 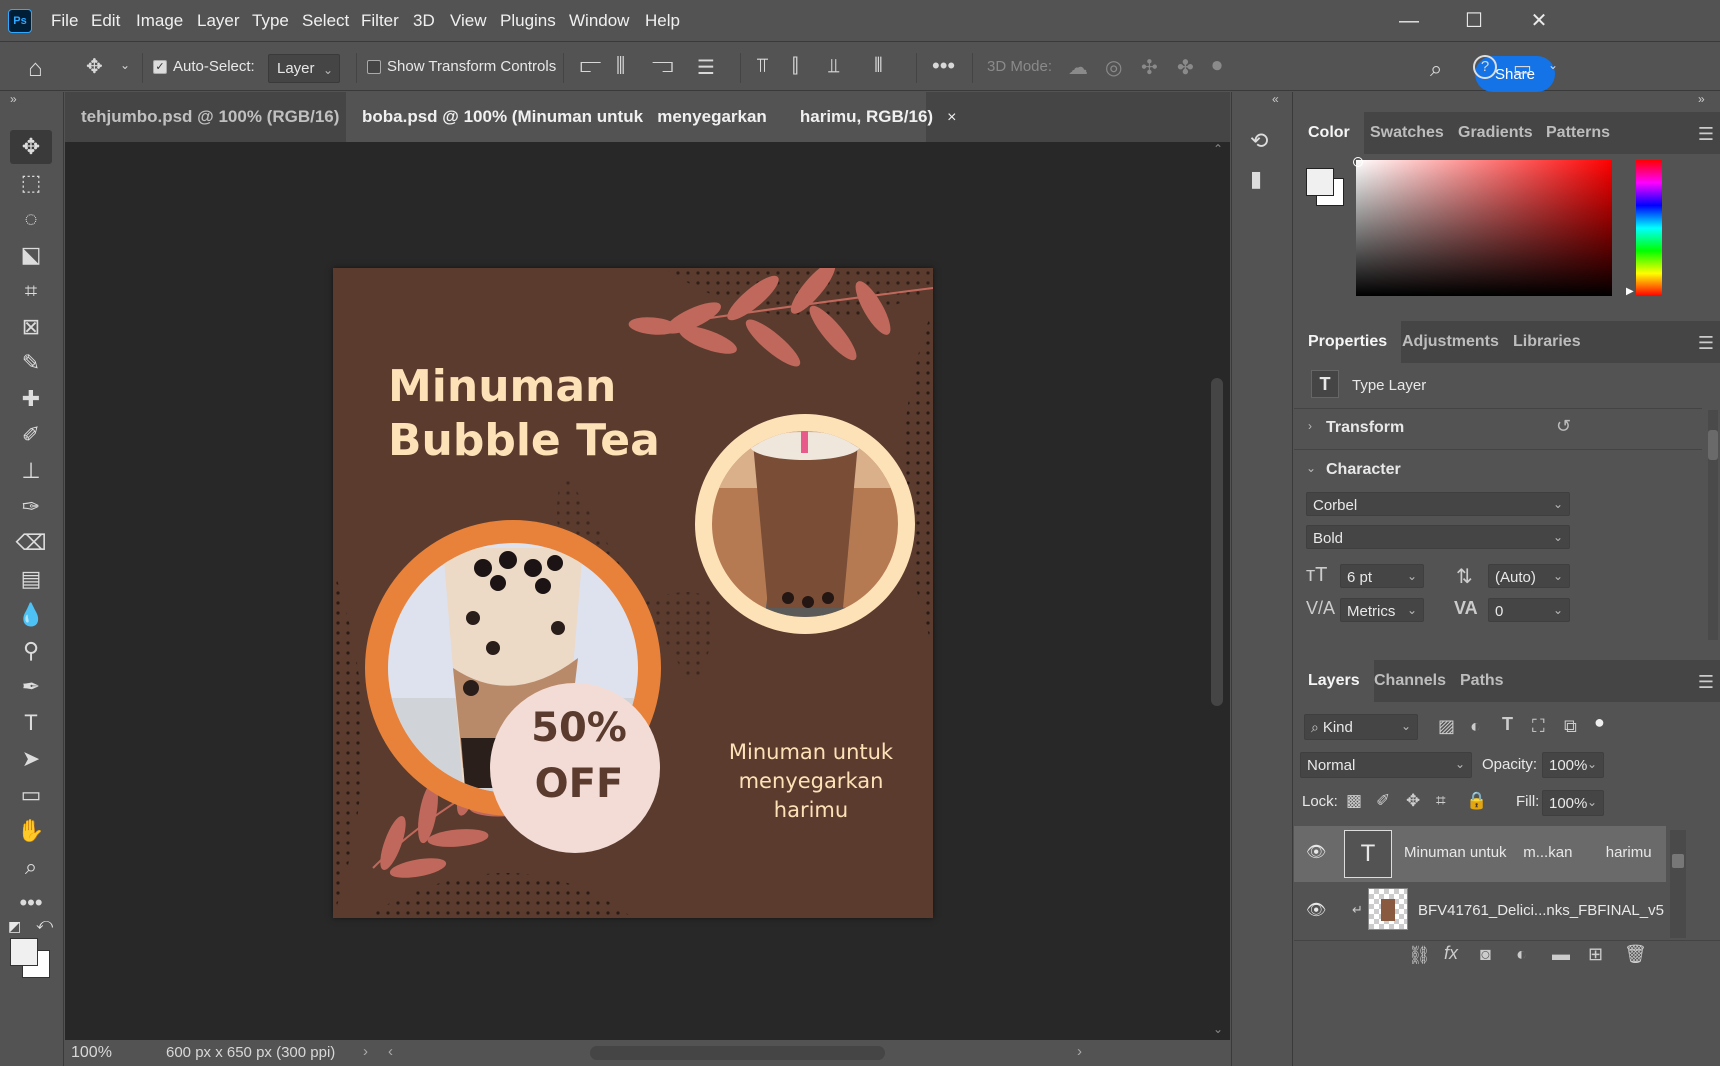 I want to click on frame-tool-icon: ⊠, so click(x=31, y=327).